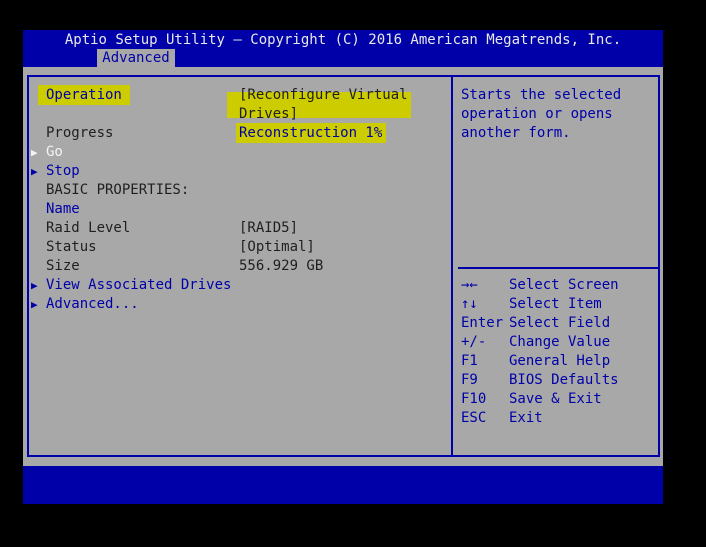 The width and height of the screenshot is (706, 547). Describe the element at coordinates (269, 228) in the screenshot. I see `raid-level-value: [RAID5]` at that location.